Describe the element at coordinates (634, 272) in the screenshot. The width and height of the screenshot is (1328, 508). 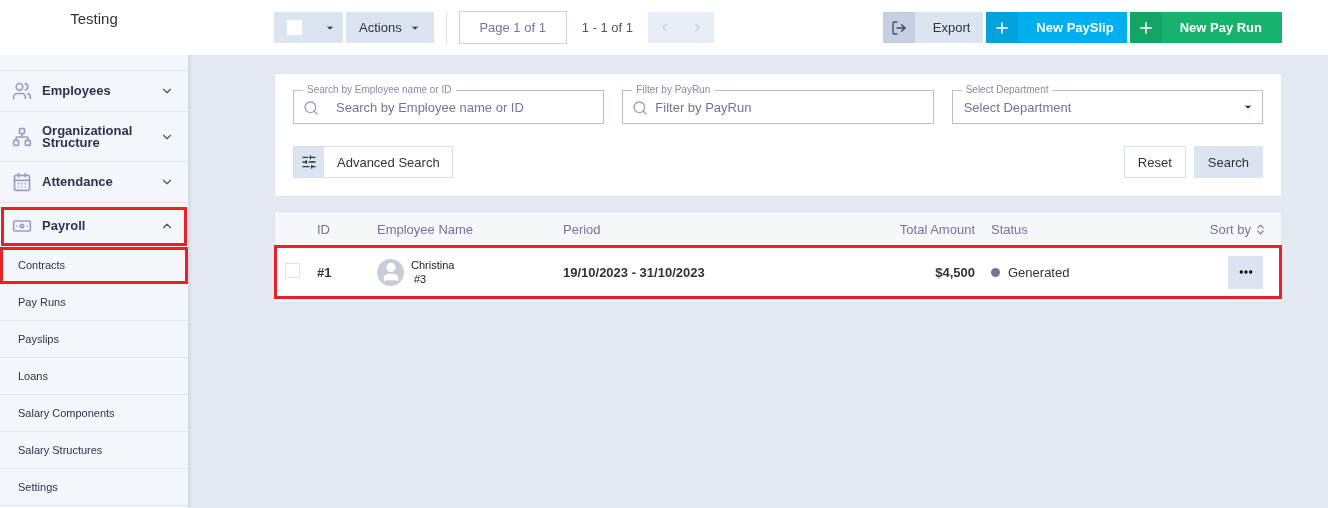
I see `table-cell-text: 19/10/2023 - 31/10/2023` at that location.